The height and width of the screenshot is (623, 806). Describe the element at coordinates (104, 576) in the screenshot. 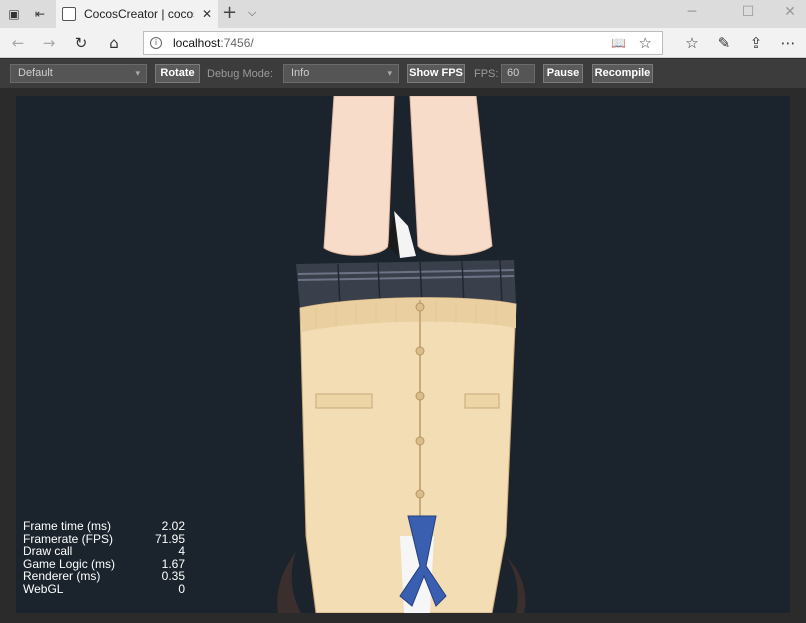

I see `stats-row: Renderer (ms) 0.35` at that location.